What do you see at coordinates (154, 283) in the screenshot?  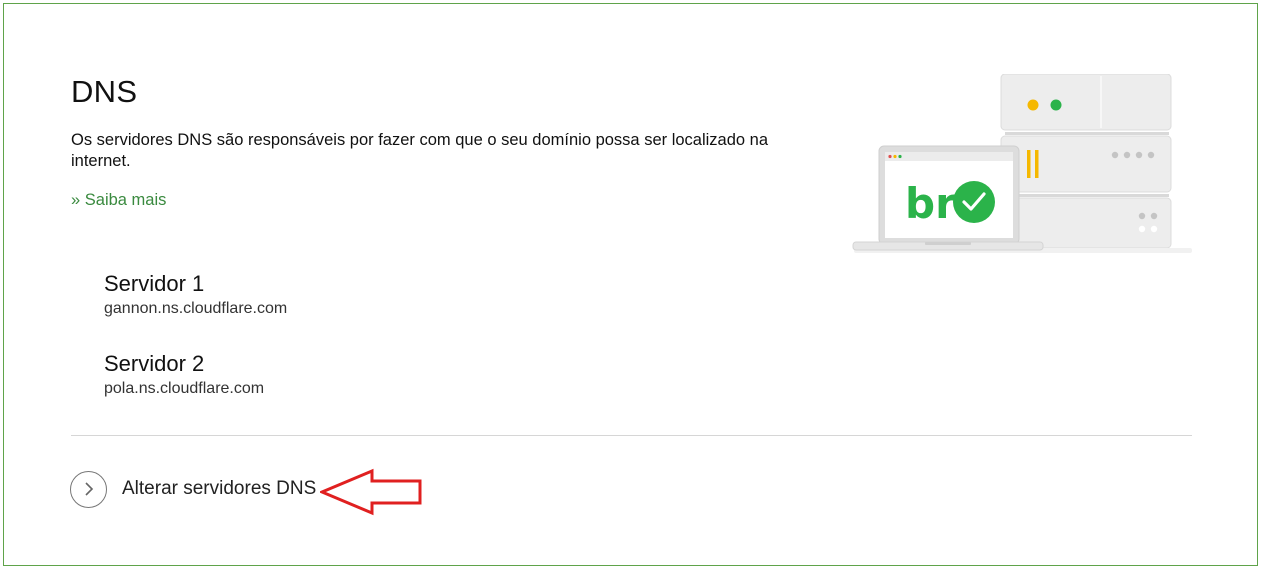 I see `server-1-name: Servidor 1` at bounding box center [154, 283].